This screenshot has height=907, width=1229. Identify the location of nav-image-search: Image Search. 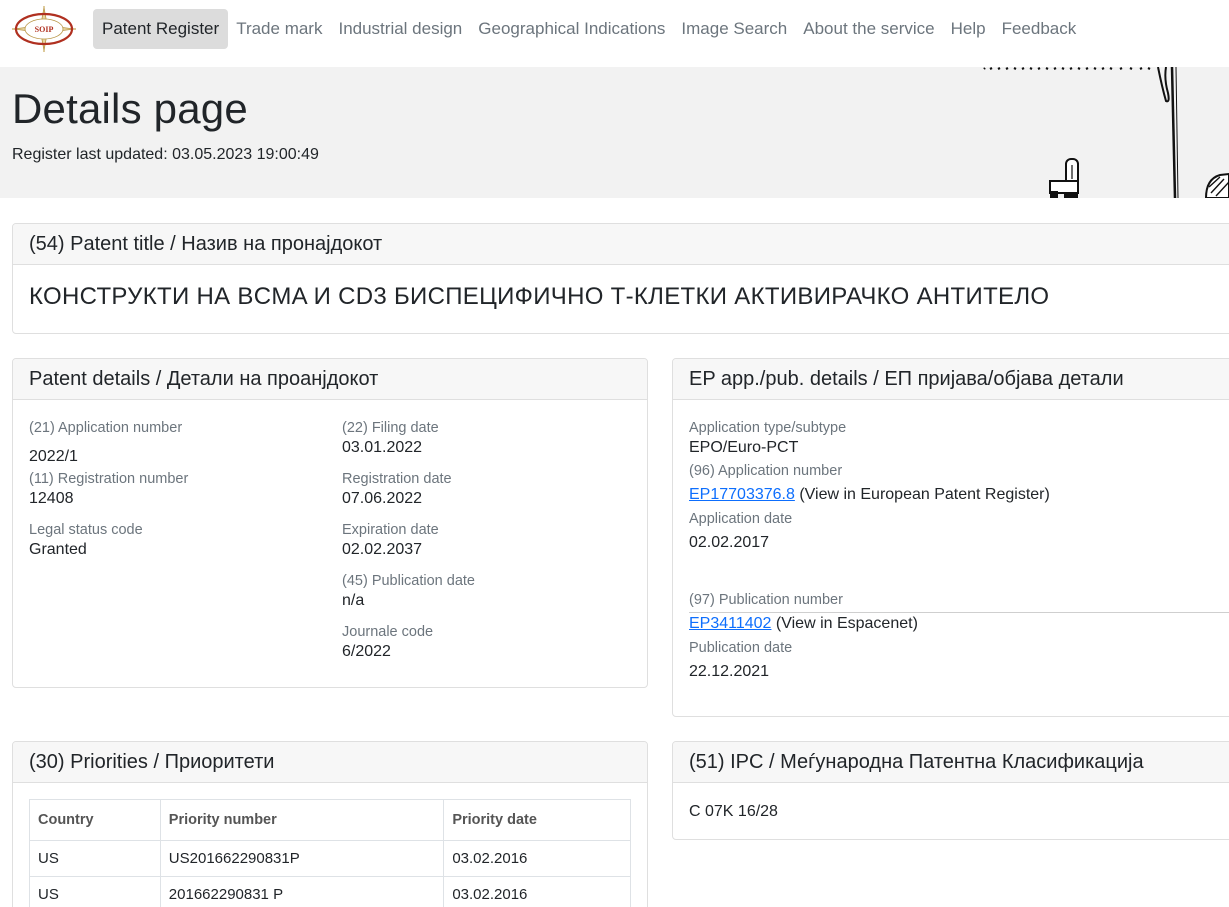
(734, 29).